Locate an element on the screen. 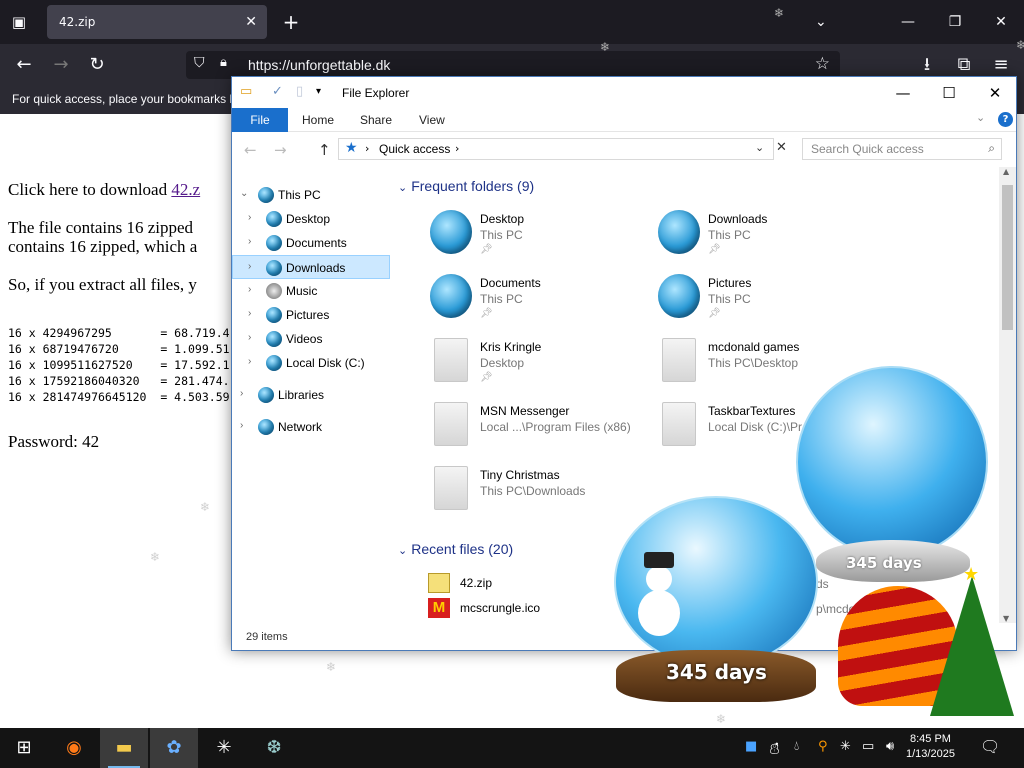  folder-tile: Kris Kringle Desktop 📌︎ is located at coordinates (540, 368).